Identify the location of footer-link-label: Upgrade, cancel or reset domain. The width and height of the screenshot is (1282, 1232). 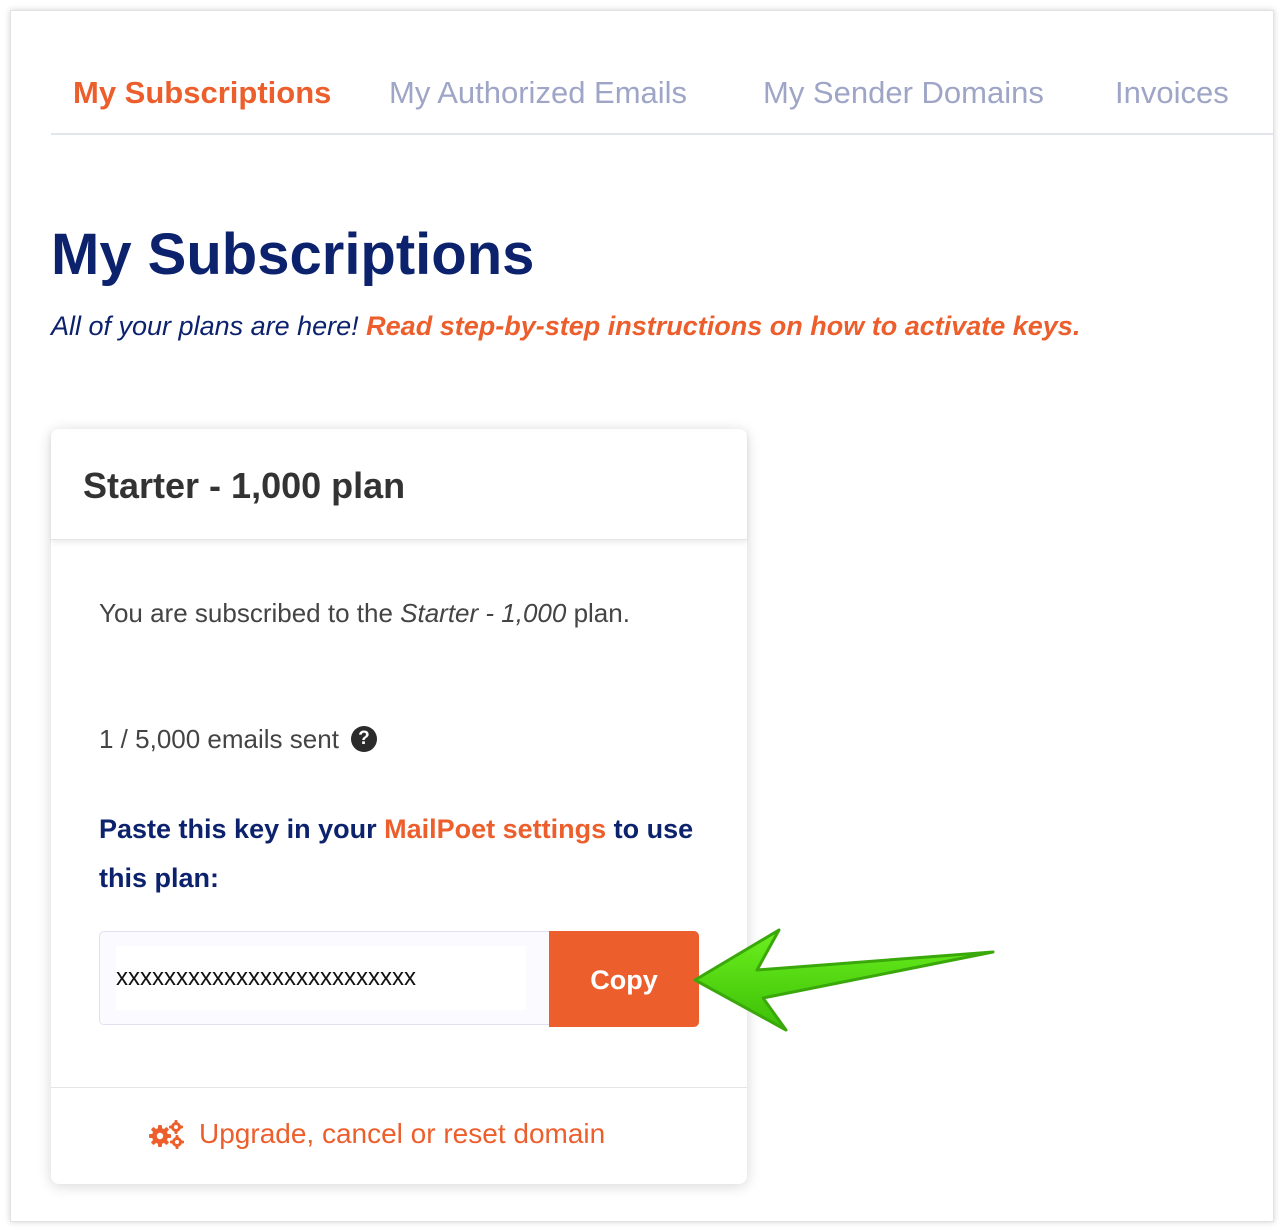
(402, 1133).